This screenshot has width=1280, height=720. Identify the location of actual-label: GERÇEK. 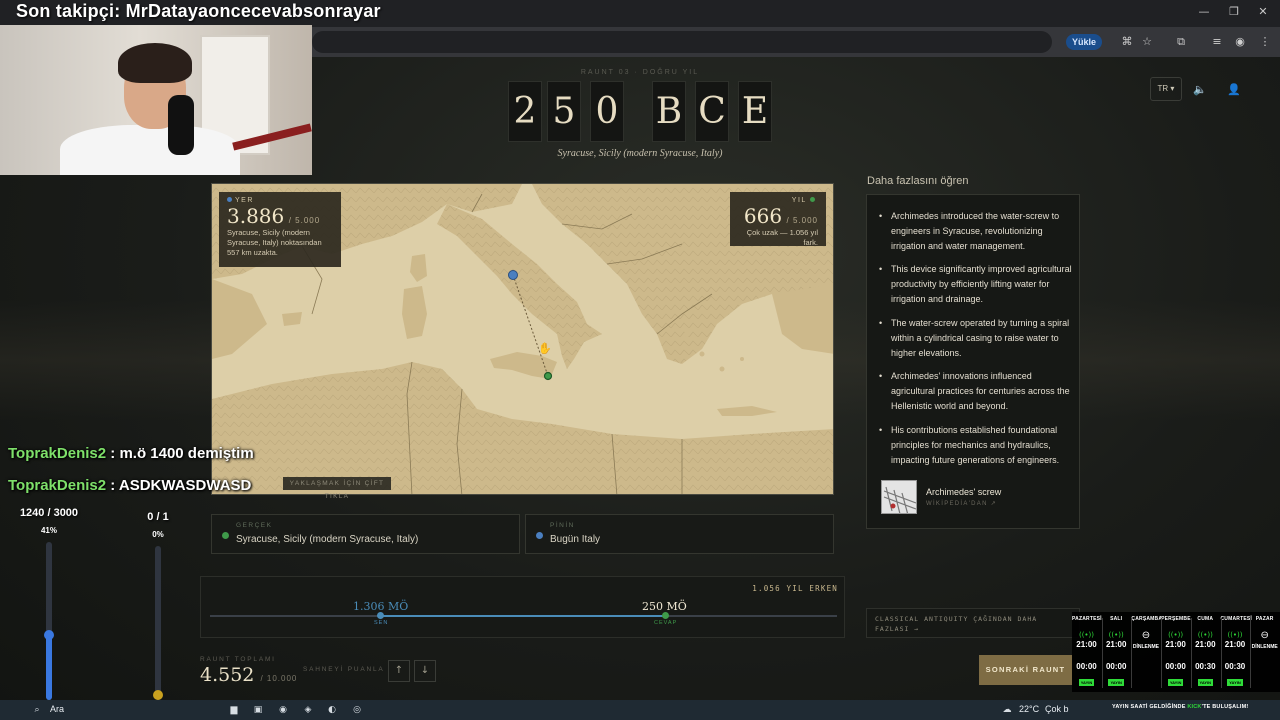
(254, 525).